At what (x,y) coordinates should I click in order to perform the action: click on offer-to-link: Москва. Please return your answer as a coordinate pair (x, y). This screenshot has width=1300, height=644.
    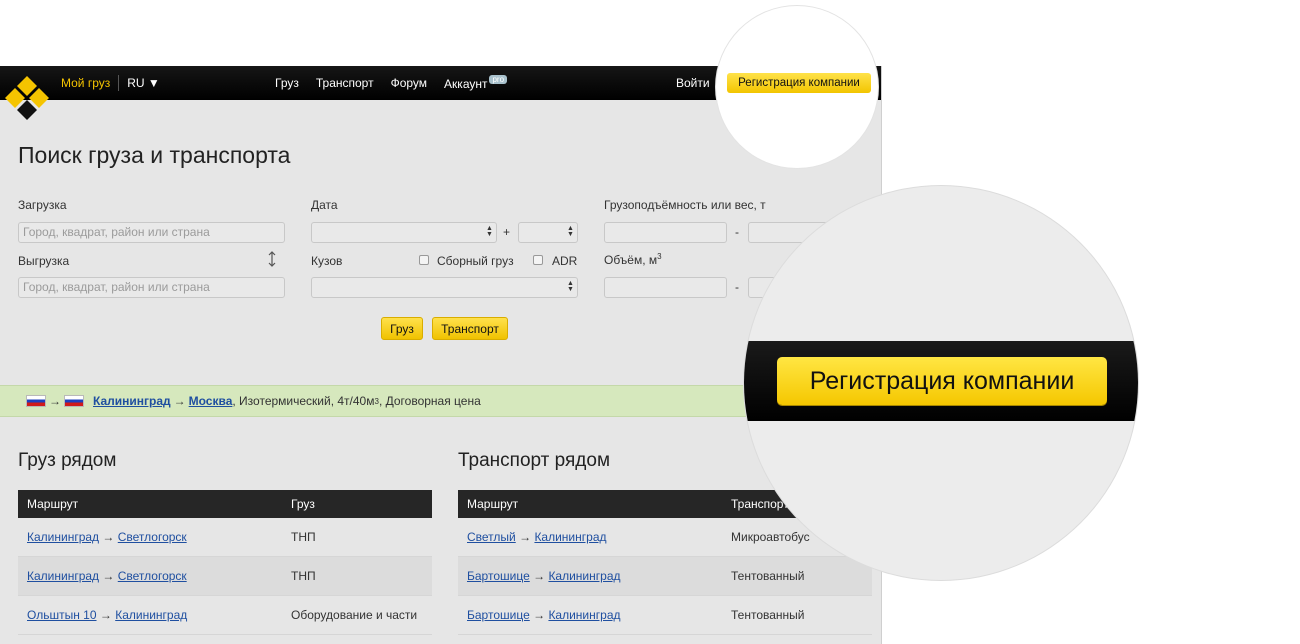
    Looking at the image, I should click on (211, 401).